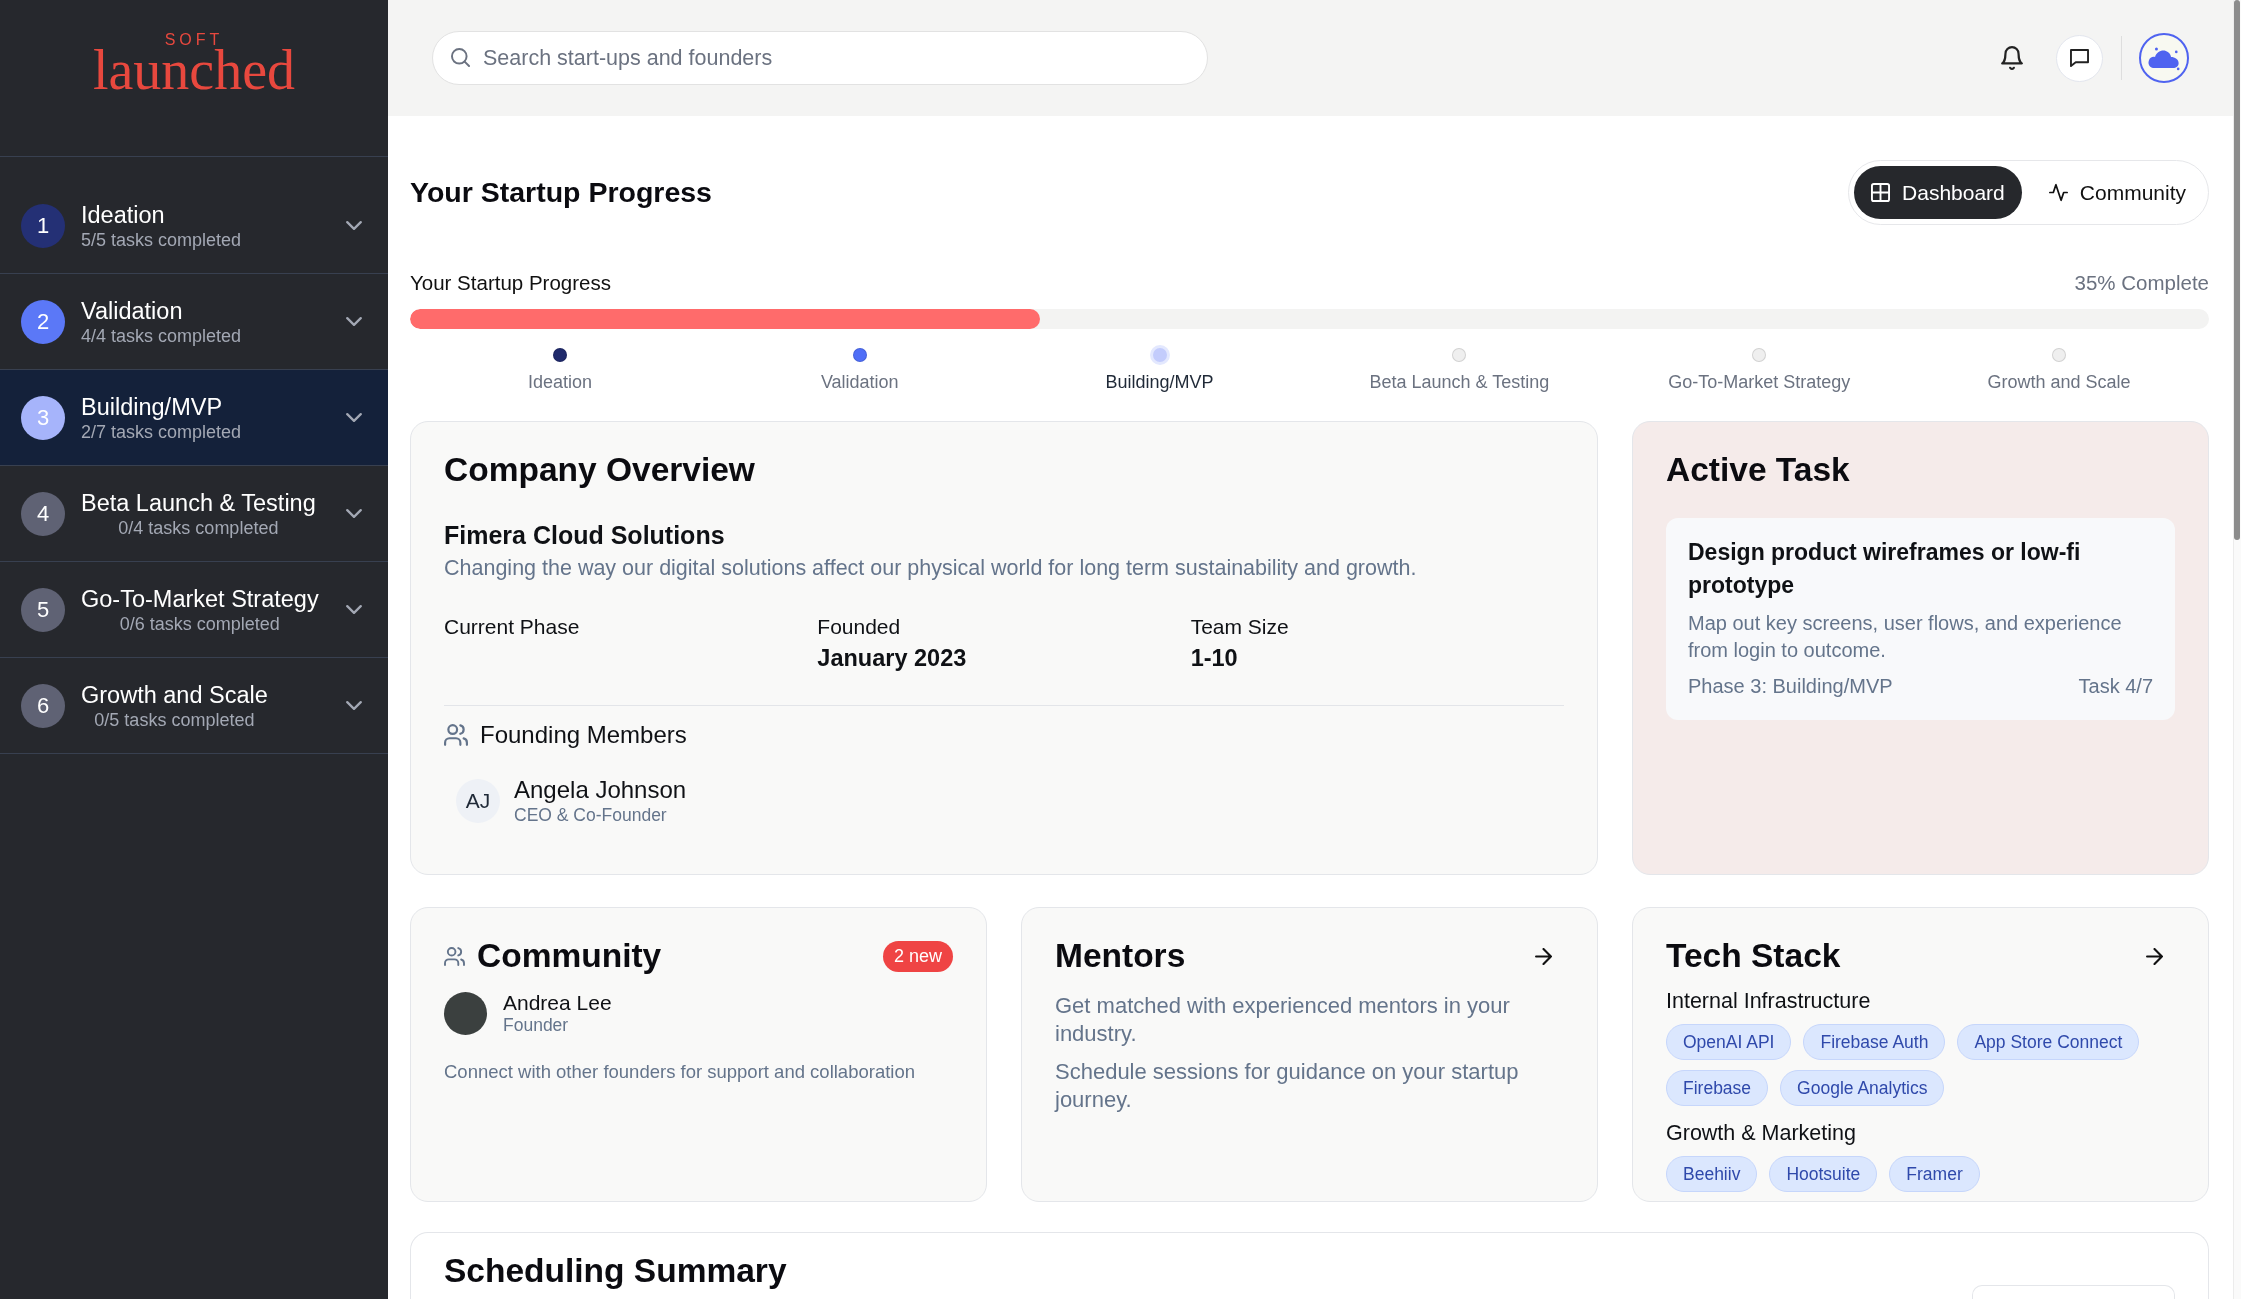 This screenshot has width=2241, height=1299. I want to click on chat-icon, so click(2079, 58).